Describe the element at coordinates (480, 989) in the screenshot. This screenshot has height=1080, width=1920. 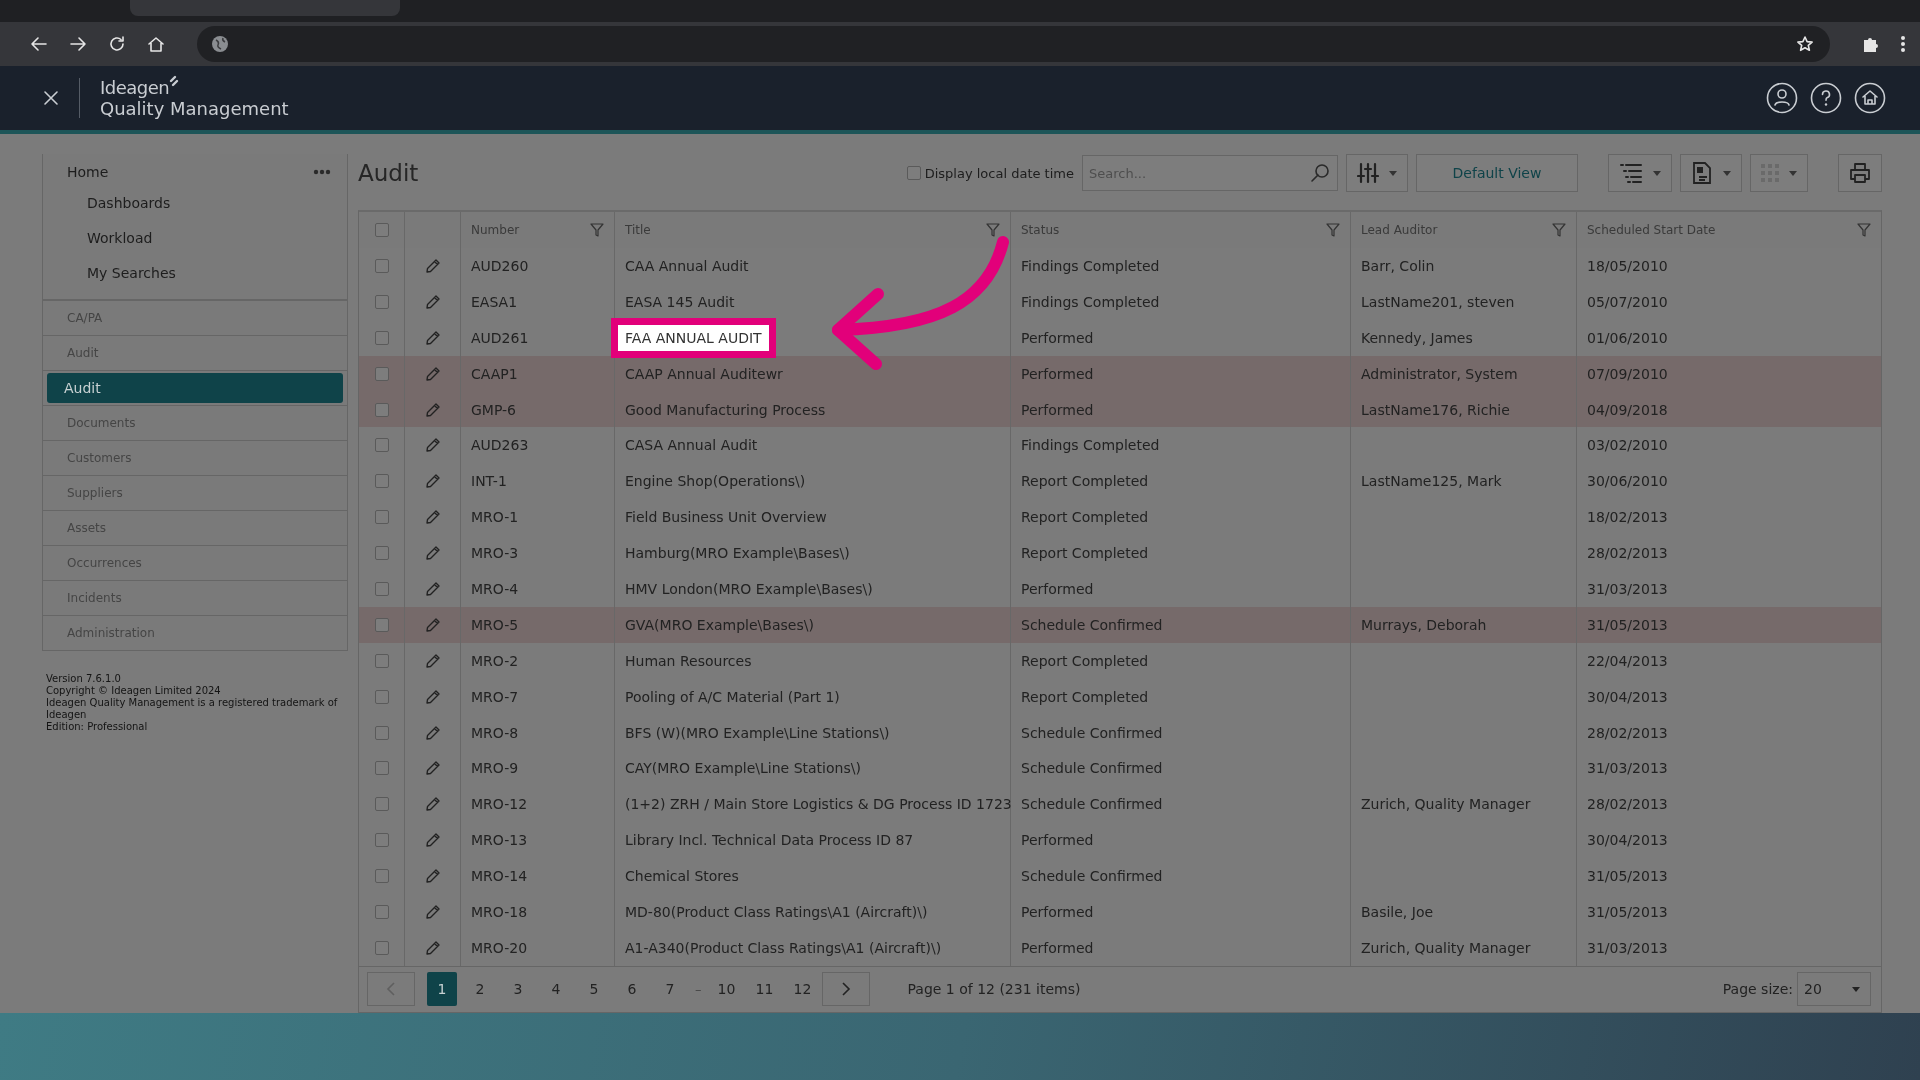
I see `page-button: 2` at that location.